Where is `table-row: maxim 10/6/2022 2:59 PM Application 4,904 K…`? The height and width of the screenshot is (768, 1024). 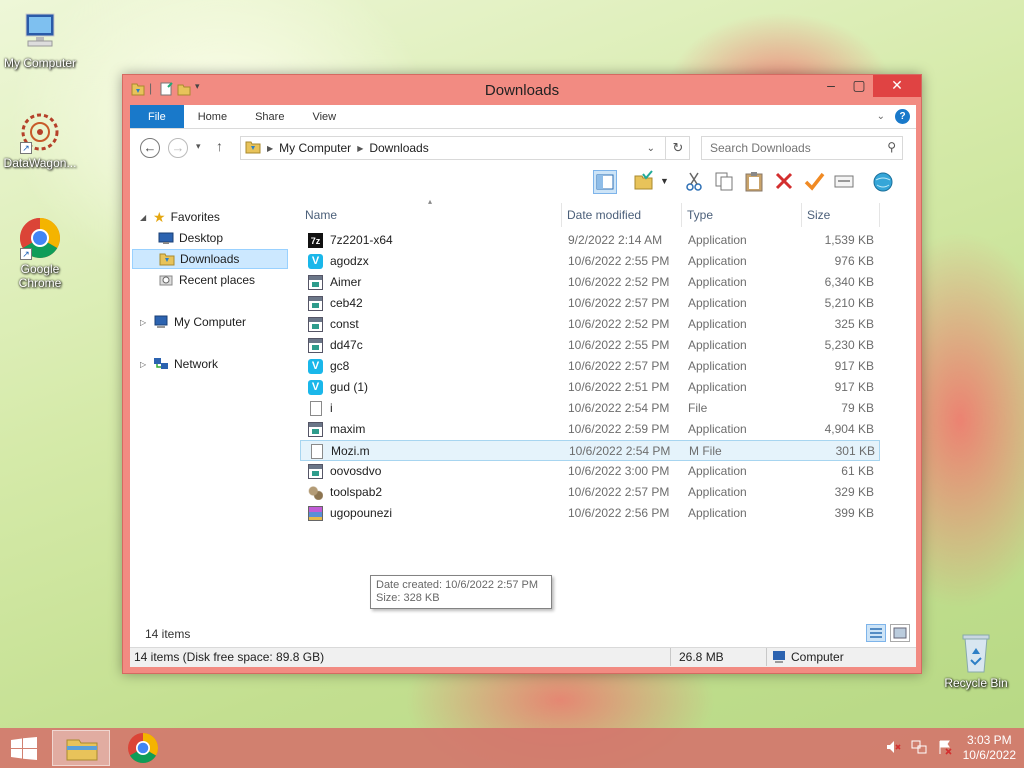
table-row: maxim 10/6/2022 2:59 PM Application 4,904 K… is located at coordinates (590, 429).